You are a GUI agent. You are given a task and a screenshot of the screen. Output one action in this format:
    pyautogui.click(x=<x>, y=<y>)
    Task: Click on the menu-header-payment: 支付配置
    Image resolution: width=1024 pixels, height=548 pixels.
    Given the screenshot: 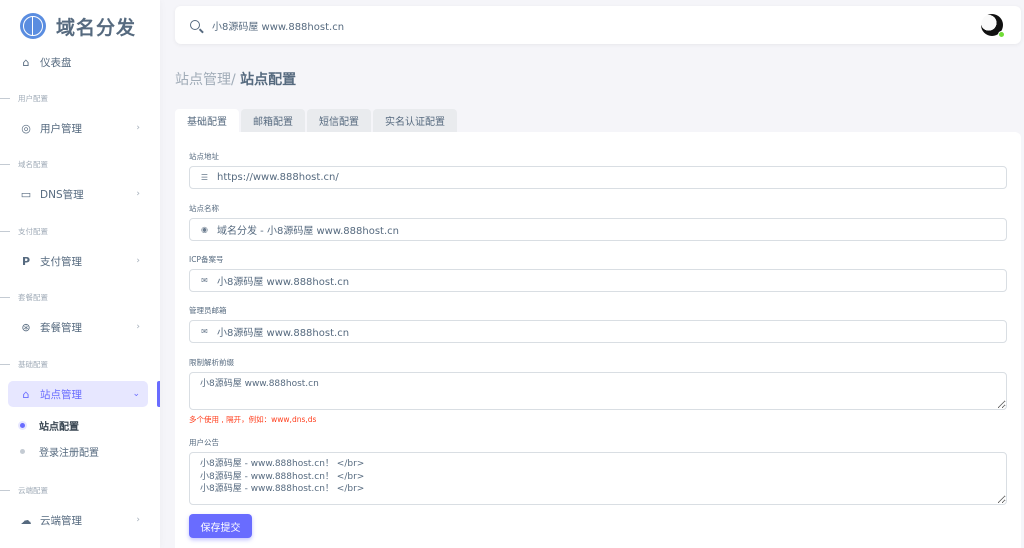 What is the action you would take?
    pyautogui.click(x=24, y=231)
    